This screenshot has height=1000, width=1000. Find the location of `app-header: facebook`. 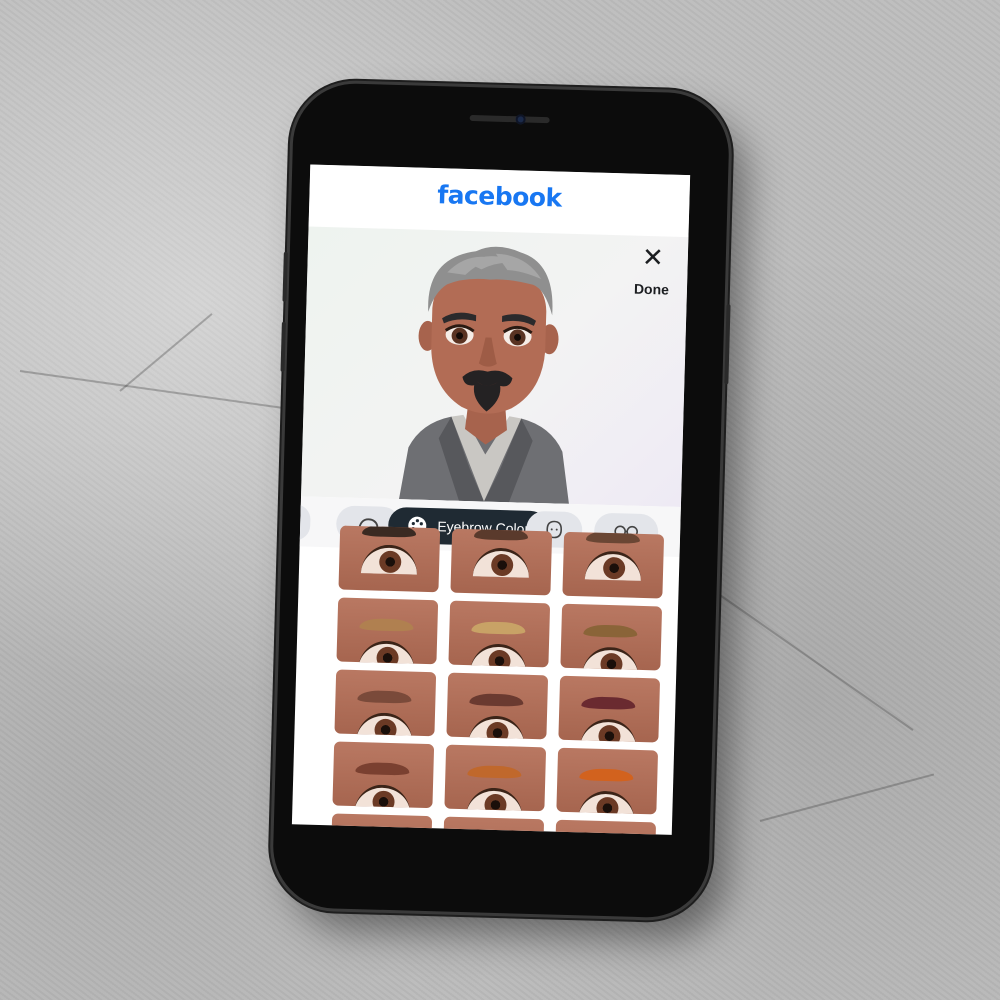

app-header: facebook is located at coordinates (499, 201).